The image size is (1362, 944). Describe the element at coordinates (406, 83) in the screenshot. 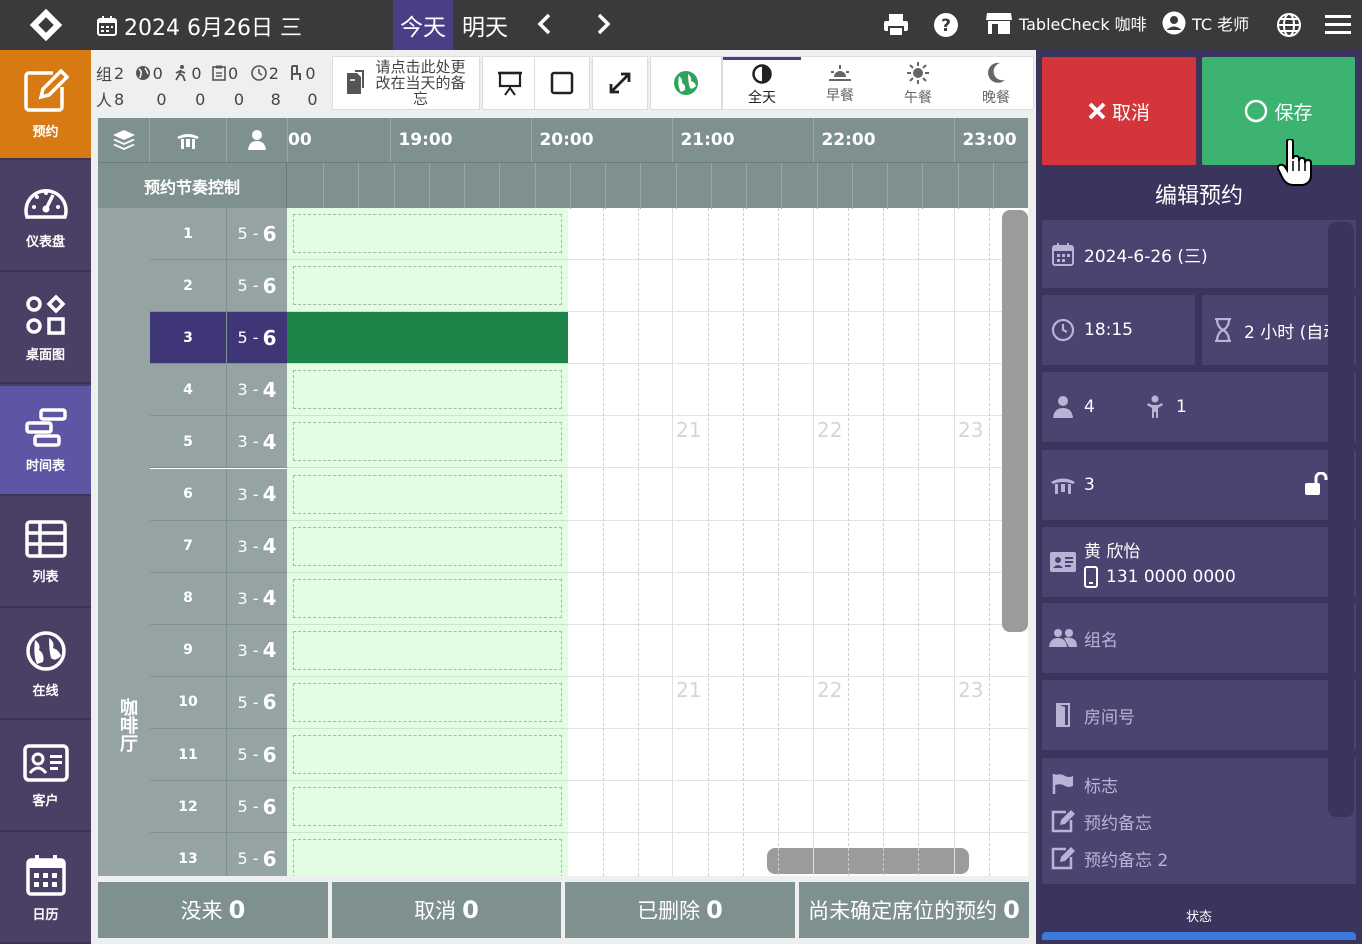

I see `daily-memo-button: 请点击此处更改在当天的备忘` at that location.